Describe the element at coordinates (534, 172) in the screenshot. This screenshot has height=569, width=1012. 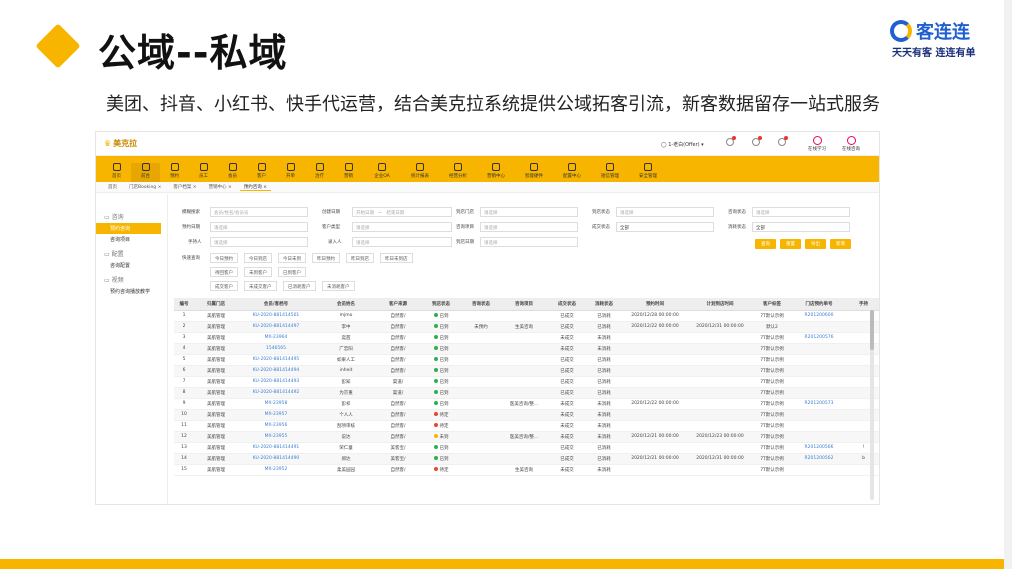
I see `nav-item-13: 智能硬件` at that location.